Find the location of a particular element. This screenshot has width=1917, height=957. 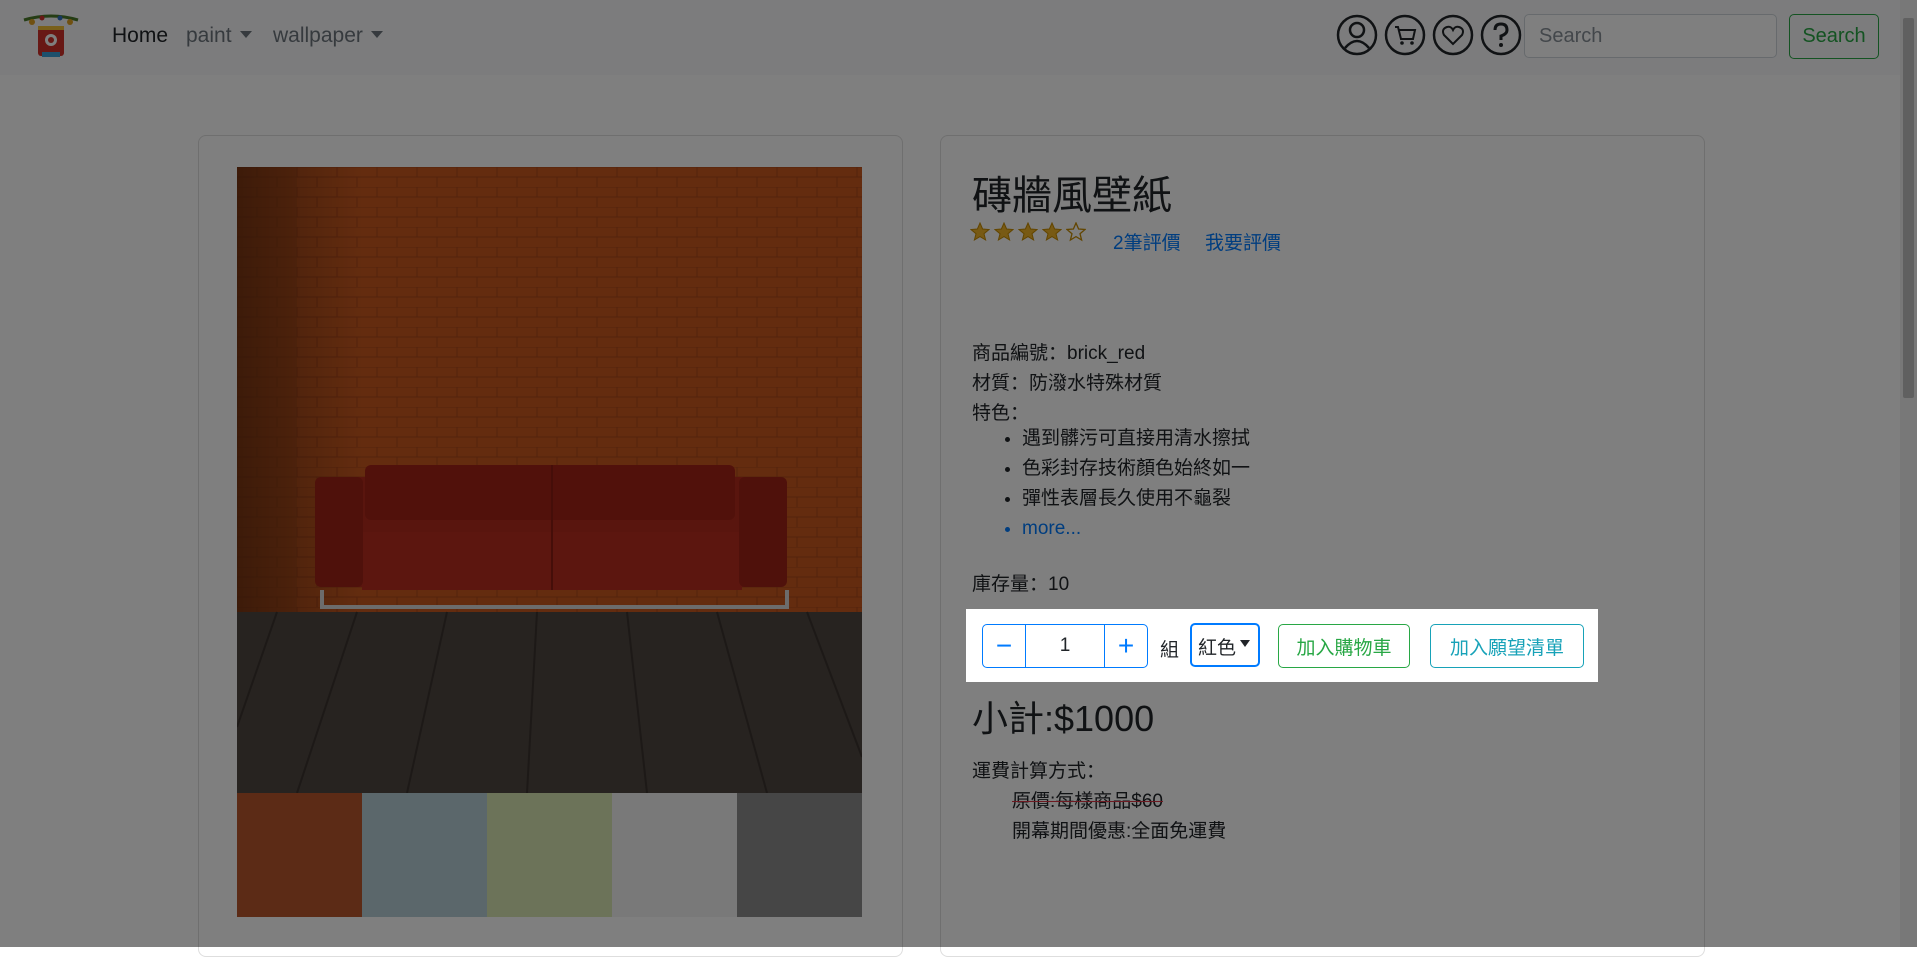

color-select: 紅色 is located at coordinates (1225, 645).